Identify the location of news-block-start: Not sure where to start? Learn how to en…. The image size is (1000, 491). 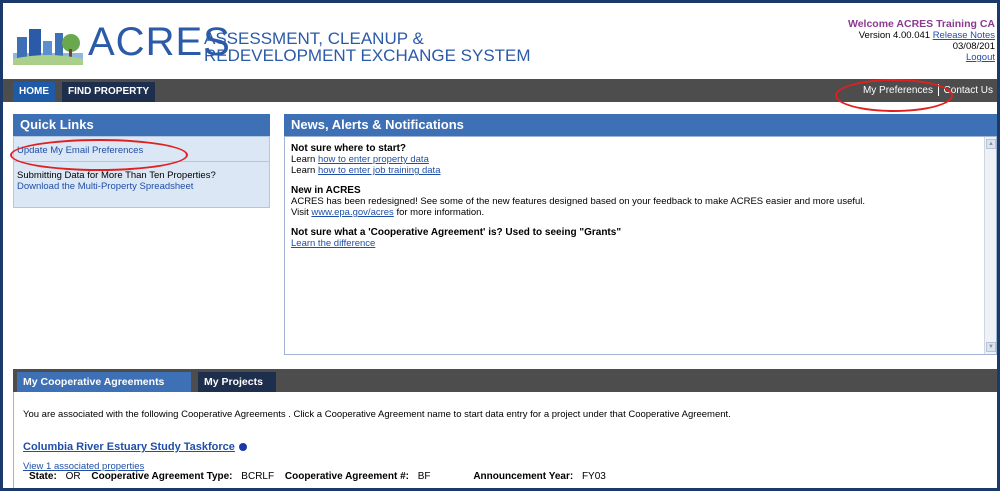
(640, 159).